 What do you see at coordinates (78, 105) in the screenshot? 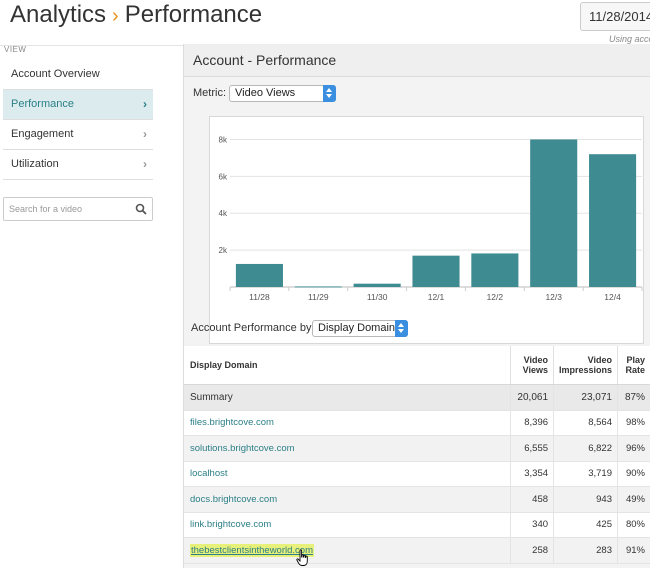
I see `sidebar-item-performance: Performance ›` at bounding box center [78, 105].